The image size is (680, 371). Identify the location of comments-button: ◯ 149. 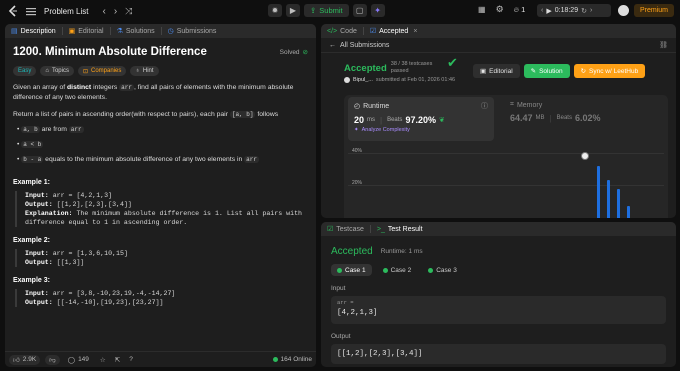
(78, 360).